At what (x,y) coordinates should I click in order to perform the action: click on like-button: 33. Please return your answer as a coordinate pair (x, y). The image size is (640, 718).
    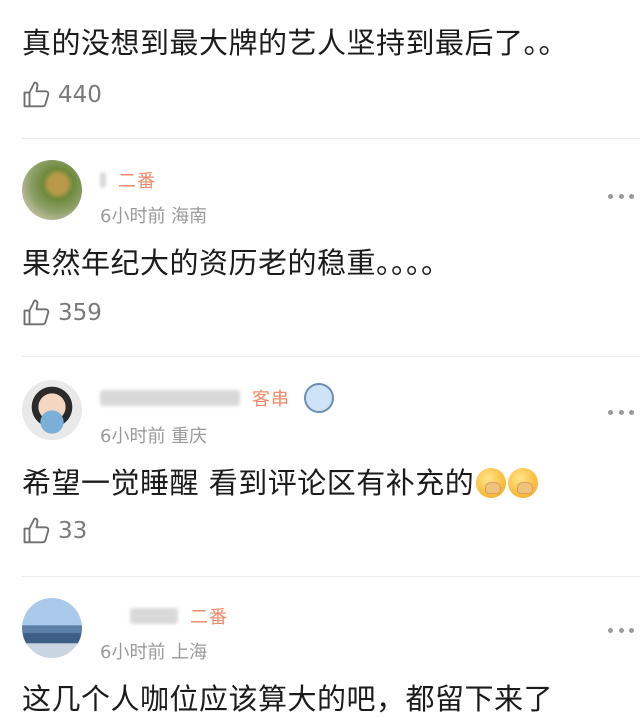
    Looking at the image, I should click on (54, 531).